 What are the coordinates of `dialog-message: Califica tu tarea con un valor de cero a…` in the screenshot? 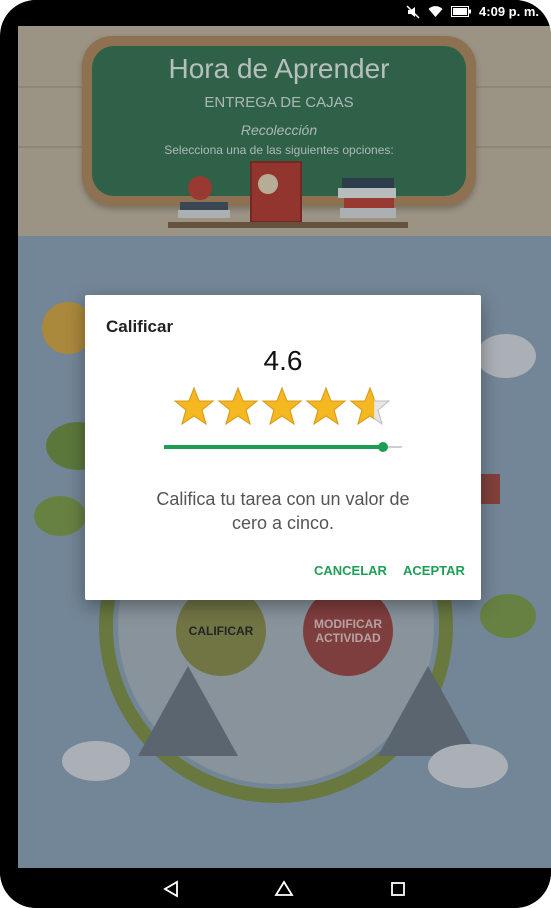 It's located at (283, 511).